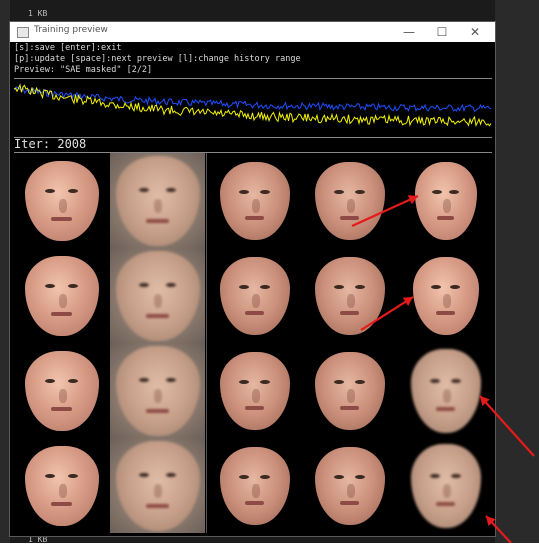 Image resolution: width=539 pixels, height=544 pixels. What do you see at coordinates (442, 32) in the screenshot?
I see `maximize-button: ☐` at bounding box center [442, 32].